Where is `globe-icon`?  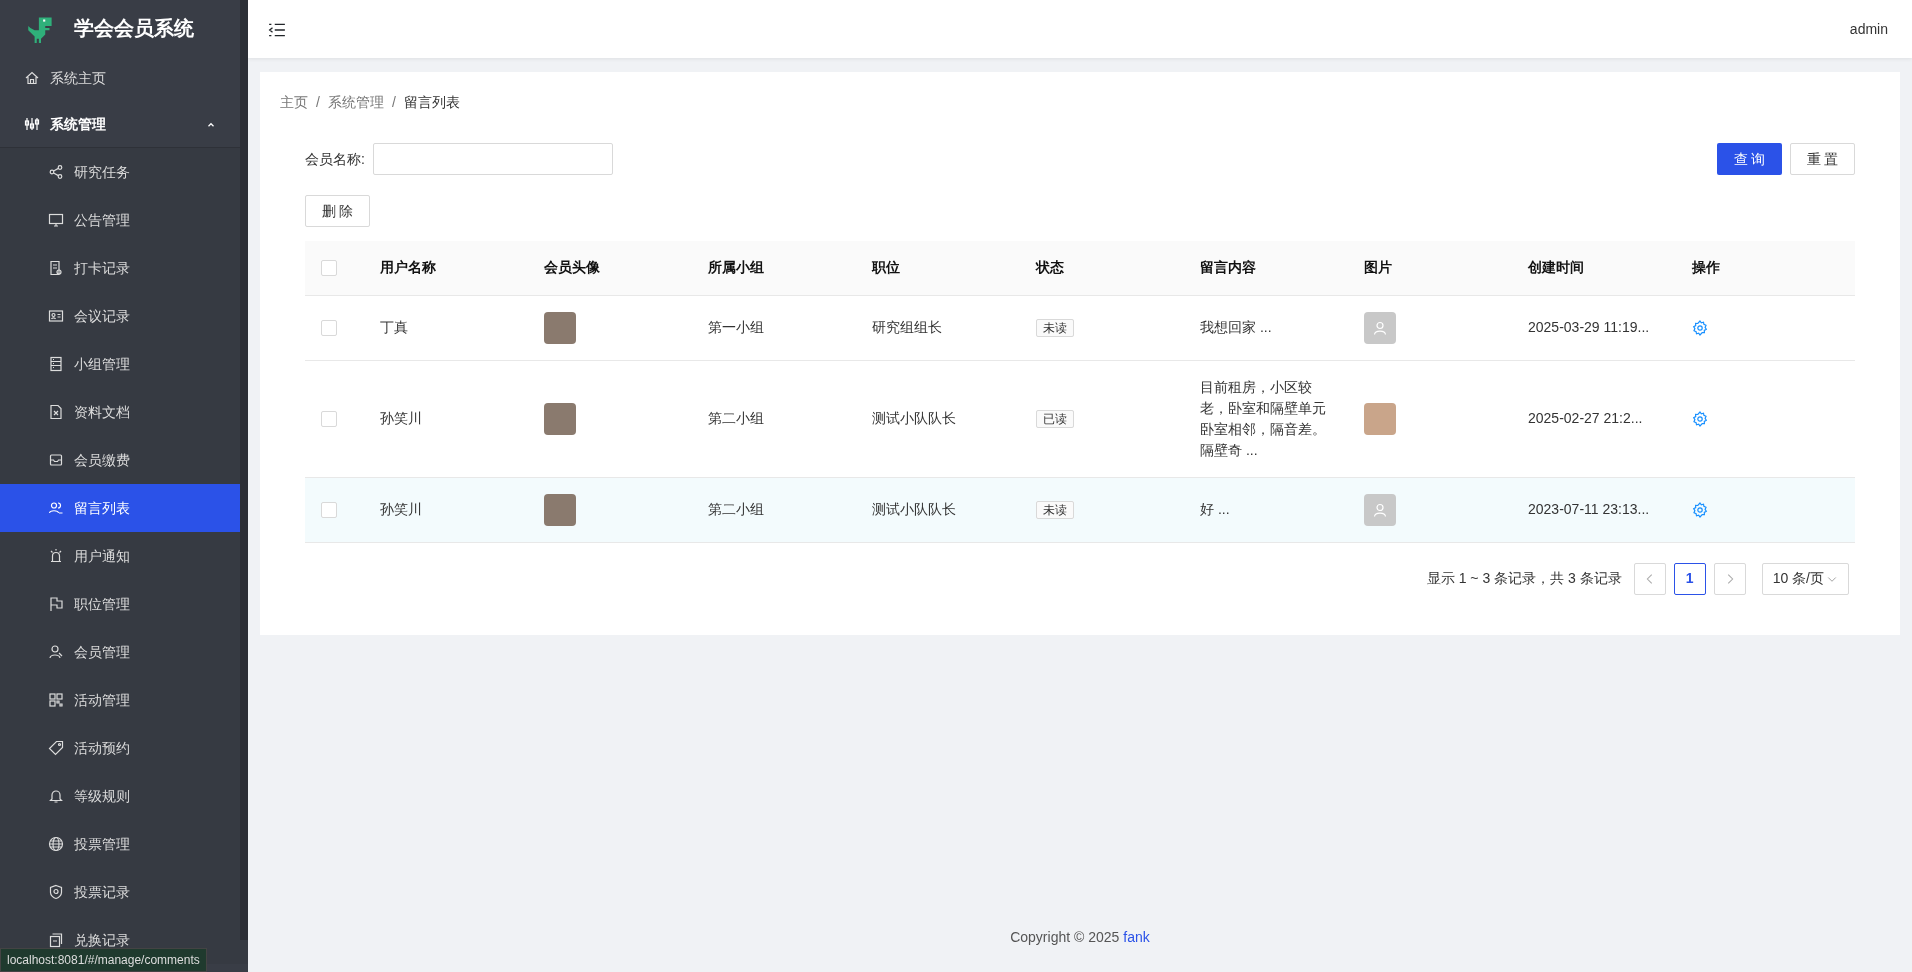 globe-icon is located at coordinates (56, 844).